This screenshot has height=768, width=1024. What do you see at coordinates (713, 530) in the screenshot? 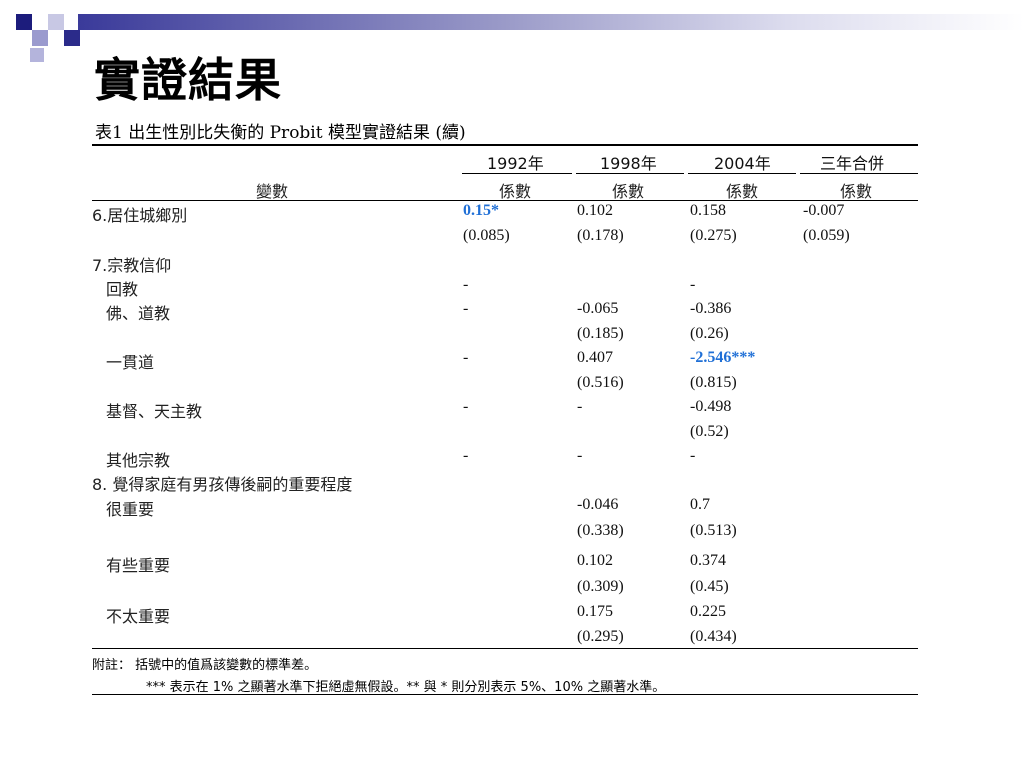
I see `cell-value: (0.513)` at bounding box center [713, 530].